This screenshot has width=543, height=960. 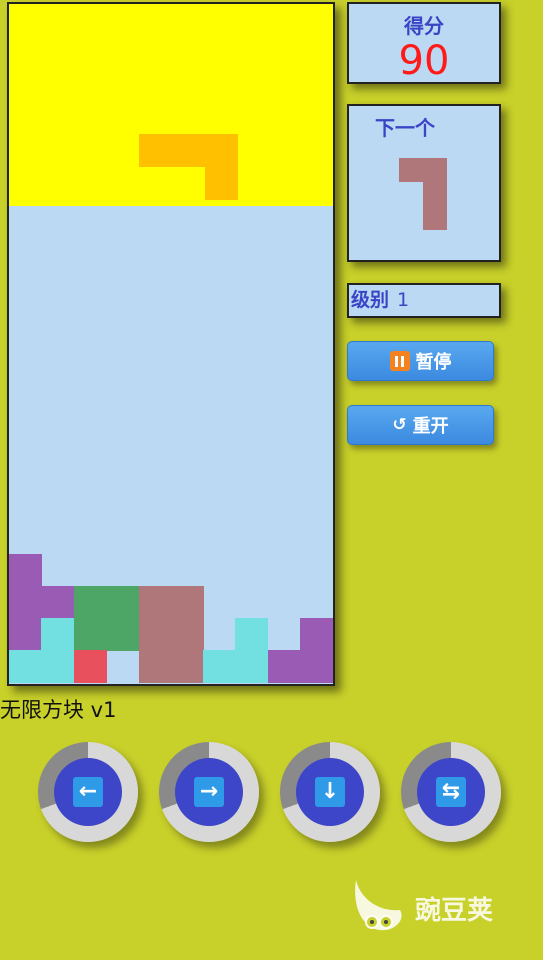 What do you see at coordinates (399, 361) in the screenshot?
I see `pause-icon` at bounding box center [399, 361].